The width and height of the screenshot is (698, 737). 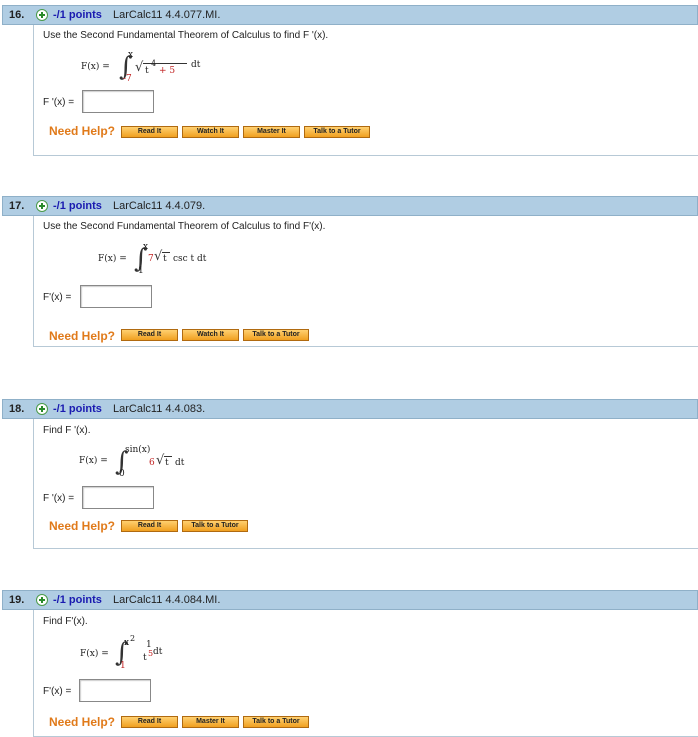 What do you see at coordinates (190, 259) in the screenshot?
I see `integrand-tail: csc t dt` at bounding box center [190, 259].